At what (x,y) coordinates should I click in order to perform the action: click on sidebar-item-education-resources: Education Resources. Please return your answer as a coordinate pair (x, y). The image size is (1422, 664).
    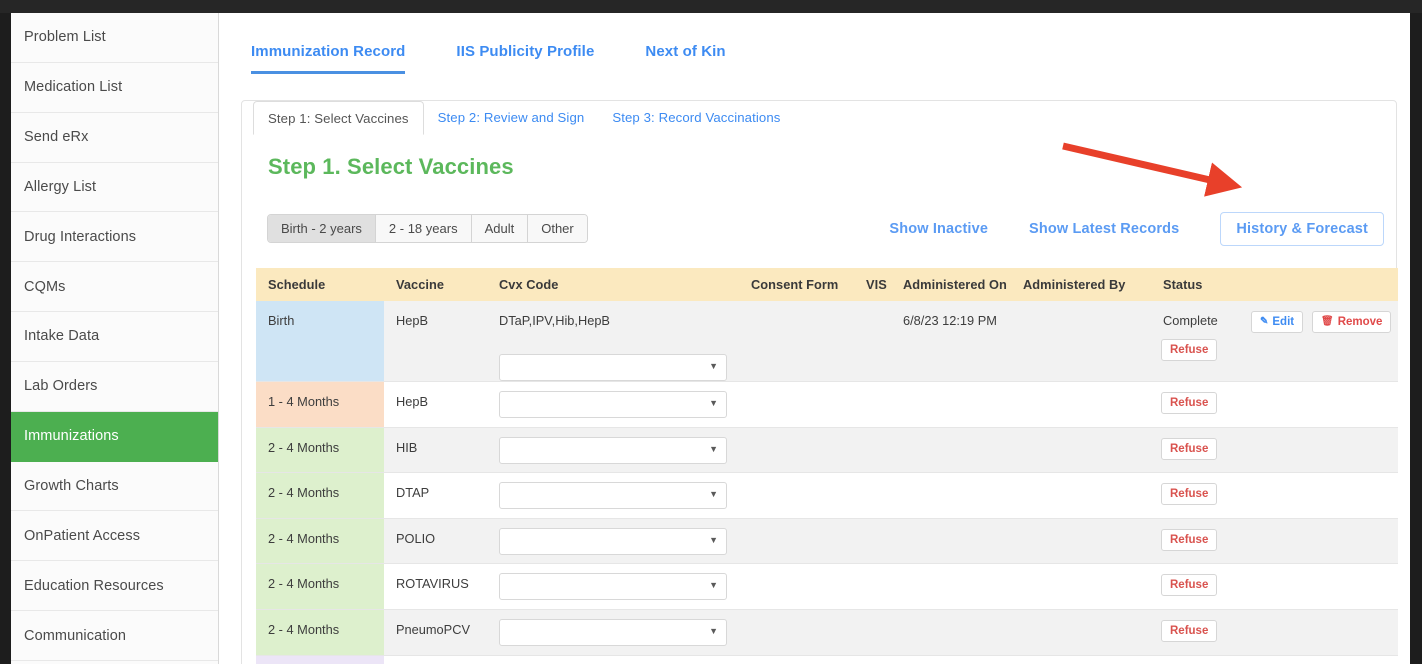
    Looking at the image, I should click on (114, 586).